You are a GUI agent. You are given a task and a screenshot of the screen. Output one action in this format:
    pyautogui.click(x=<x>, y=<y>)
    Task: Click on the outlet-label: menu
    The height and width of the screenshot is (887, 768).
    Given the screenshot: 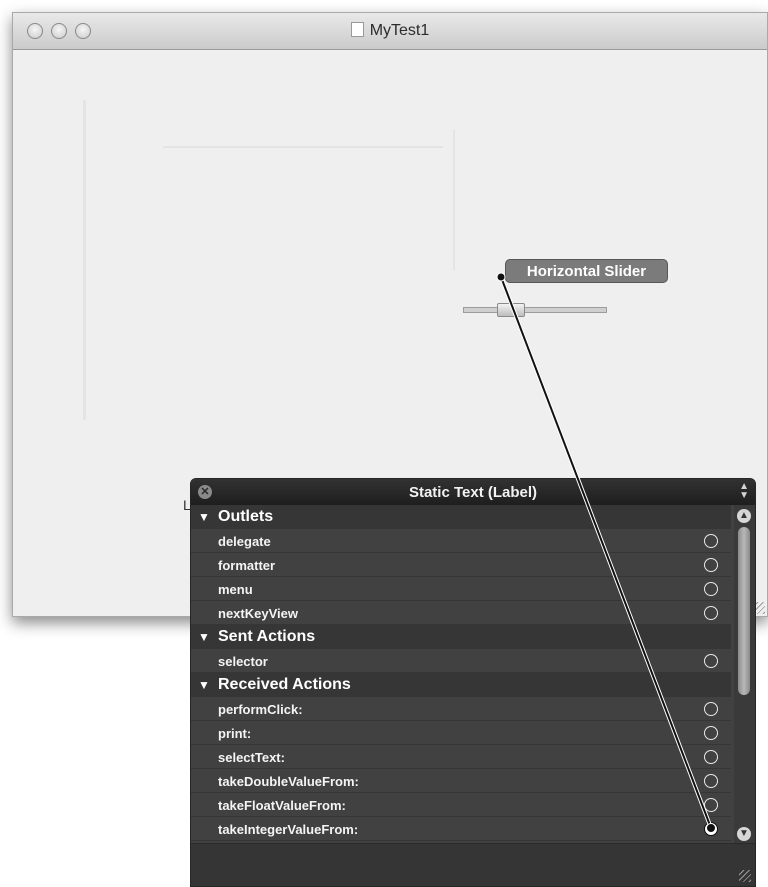 What is the action you would take?
    pyautogui.click(x=235, y=589)
    